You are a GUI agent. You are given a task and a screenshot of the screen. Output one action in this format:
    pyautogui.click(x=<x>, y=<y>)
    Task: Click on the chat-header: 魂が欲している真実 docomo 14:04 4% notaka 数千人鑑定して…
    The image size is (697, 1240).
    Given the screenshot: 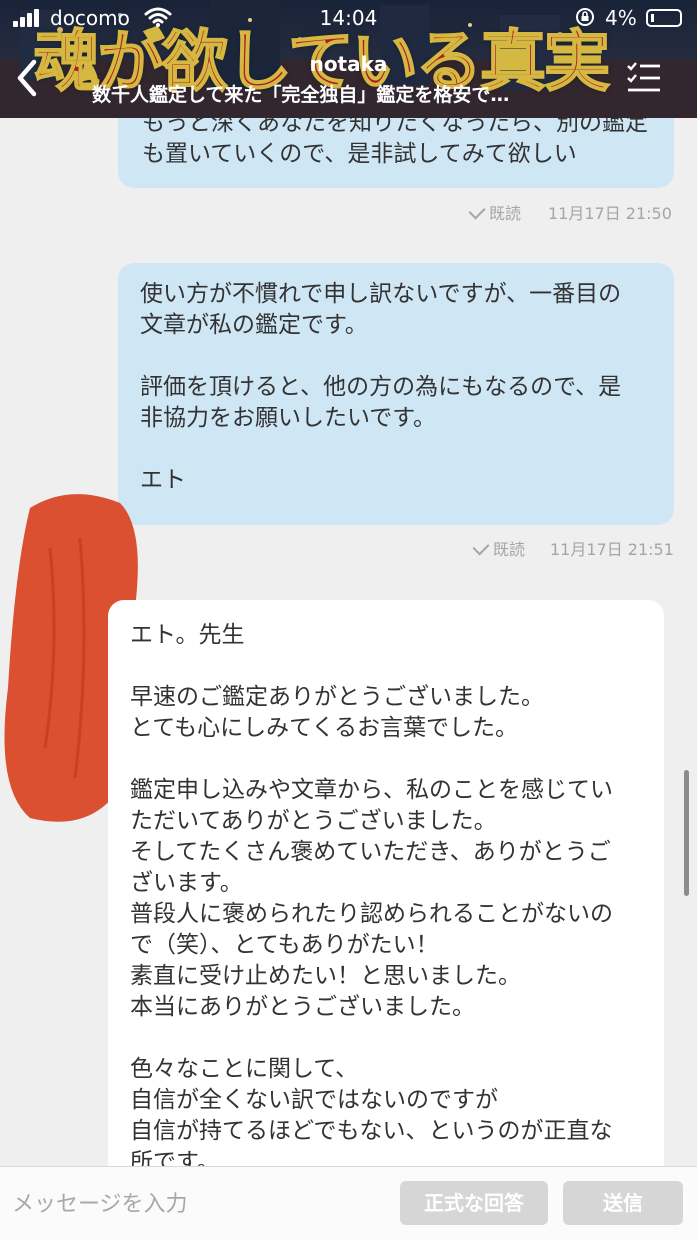 What is the action you would take?
    pyautogui.click(x=348, y=59)
    